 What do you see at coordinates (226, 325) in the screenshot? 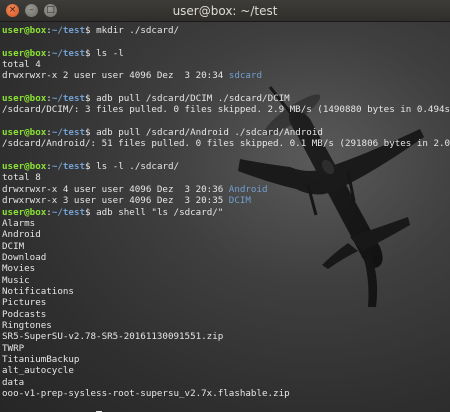
I see `output-line: Ringtones` at bounding box center [226, 325].